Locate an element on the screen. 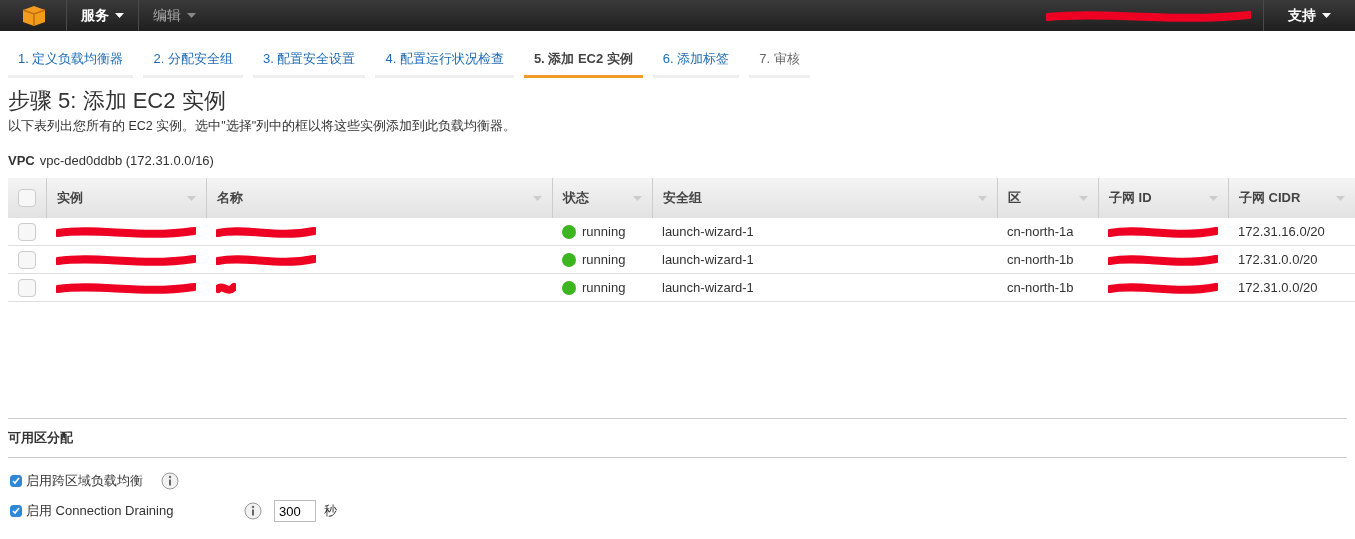 The height and width of the screenshot is (539, 1355). section-title: 可用区分配 is located at coordinates (40, 437).